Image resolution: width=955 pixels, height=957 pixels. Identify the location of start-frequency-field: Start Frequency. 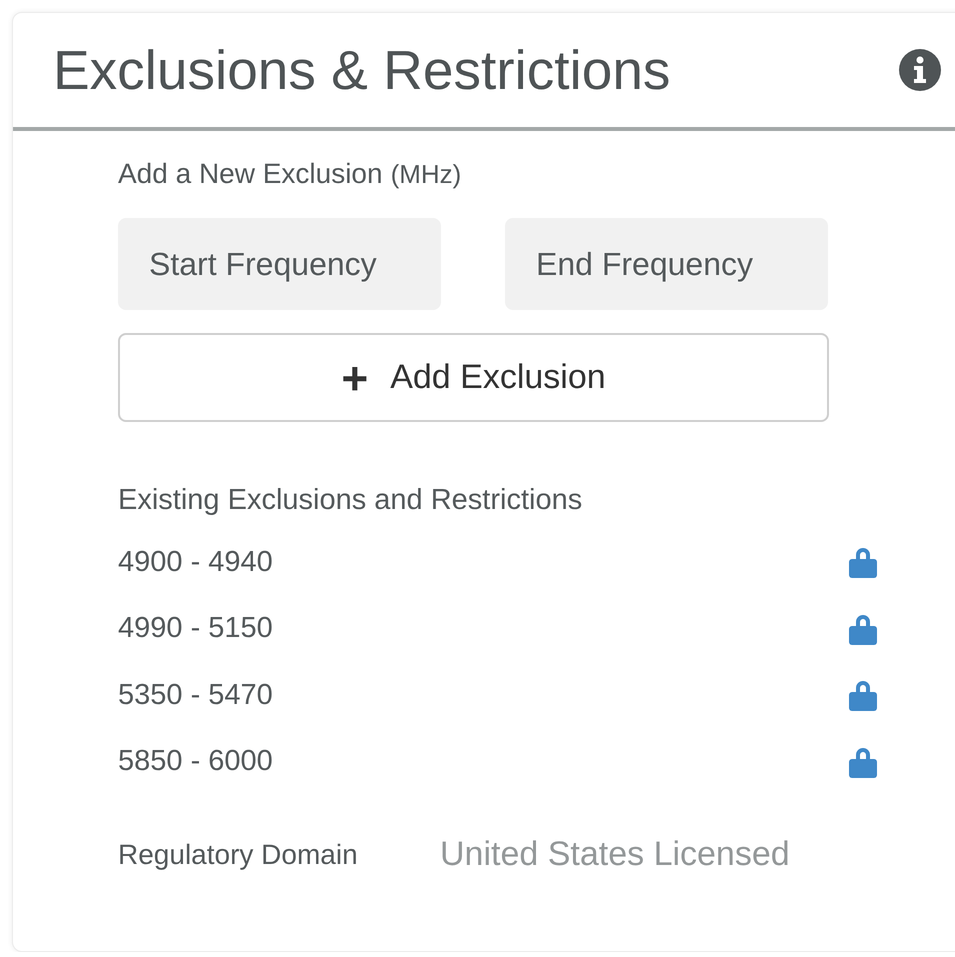
(279, 264).